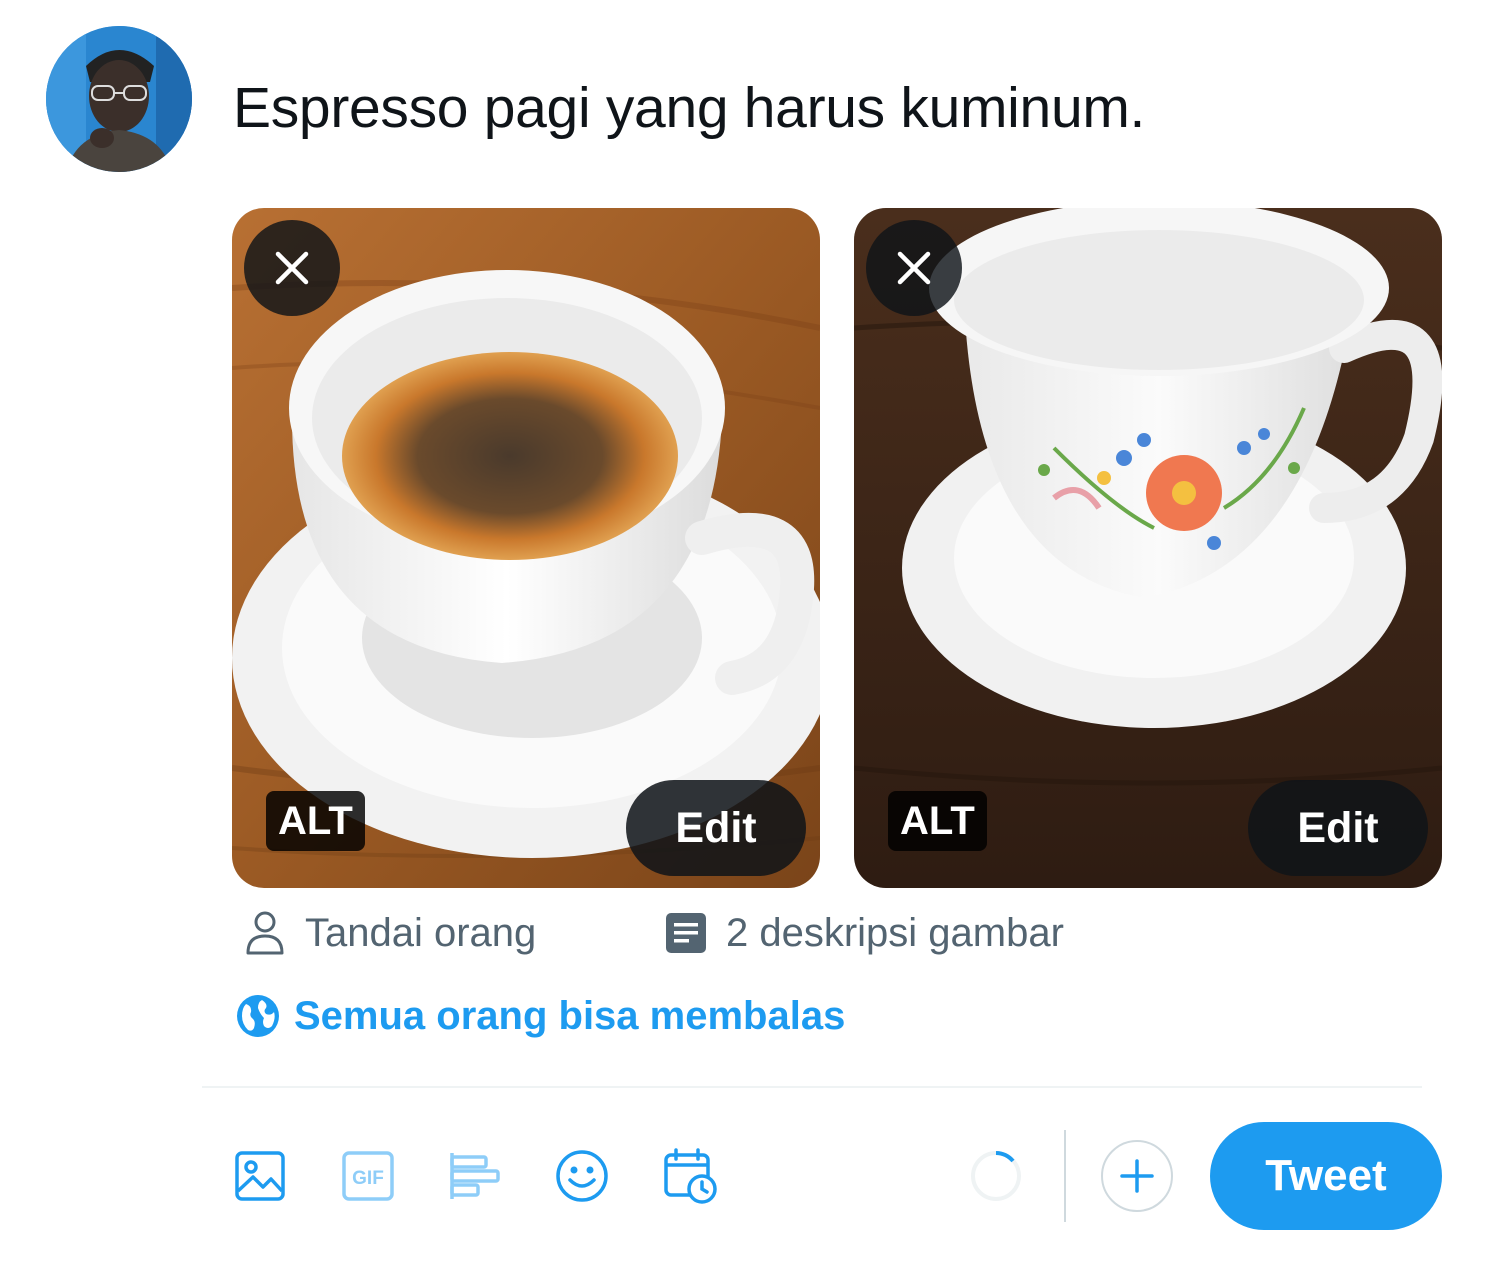 The width and height of the screenshot is (1492, 1262). I want to click on schedule-icon, so click(690, 1176).